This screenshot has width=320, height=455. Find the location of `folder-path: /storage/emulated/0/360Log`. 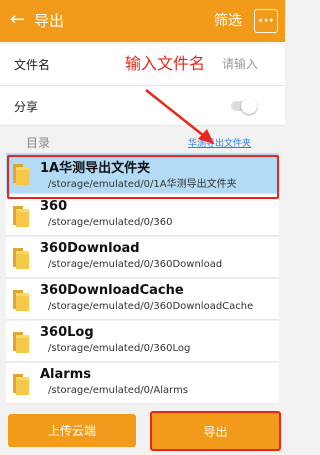

folder-path: /storage/emulated/0/360Log is located at coordinates (119, 348).